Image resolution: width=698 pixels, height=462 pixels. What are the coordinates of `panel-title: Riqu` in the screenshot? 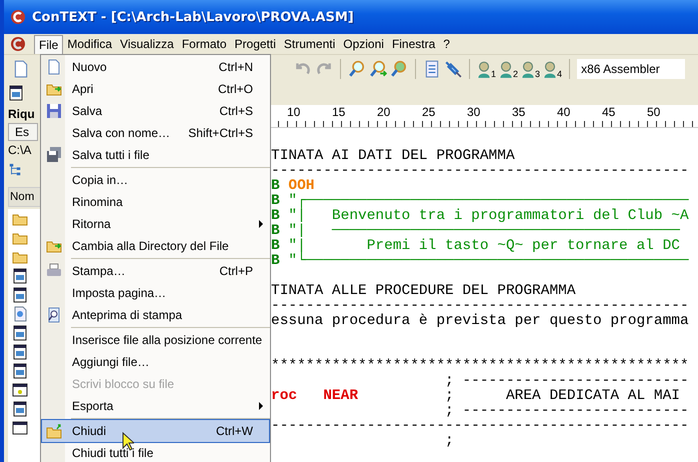 It's located at (21, 114).